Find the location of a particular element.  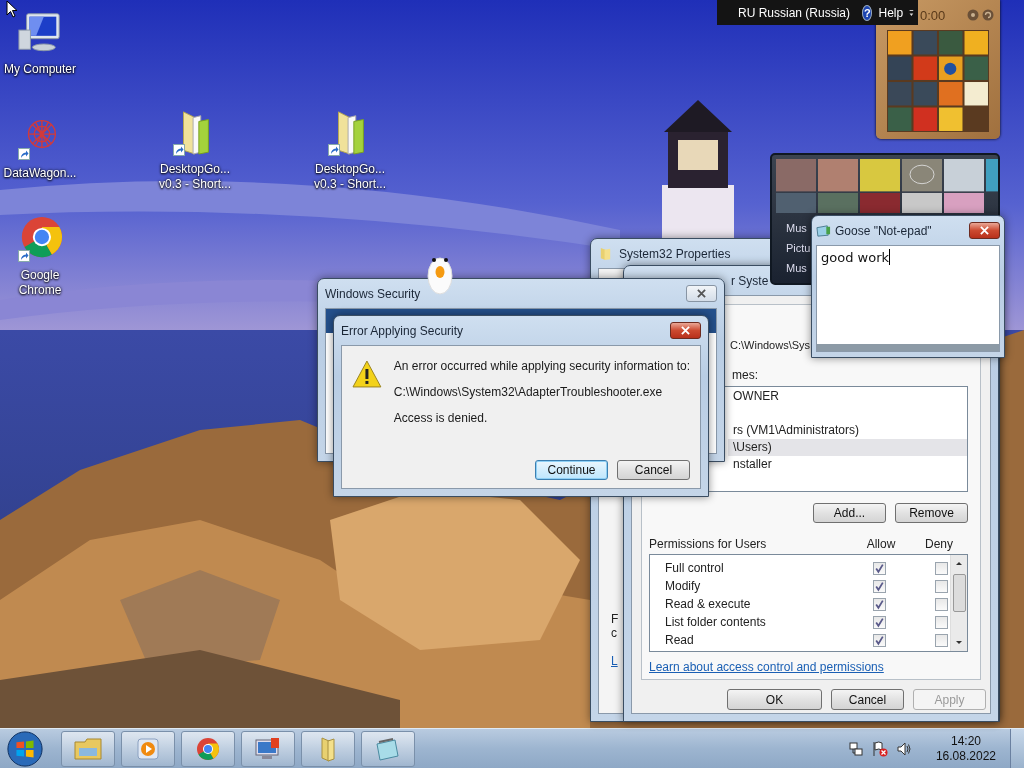

language-selector: RU Russian (Russia) is located at coordinates (794, 12).